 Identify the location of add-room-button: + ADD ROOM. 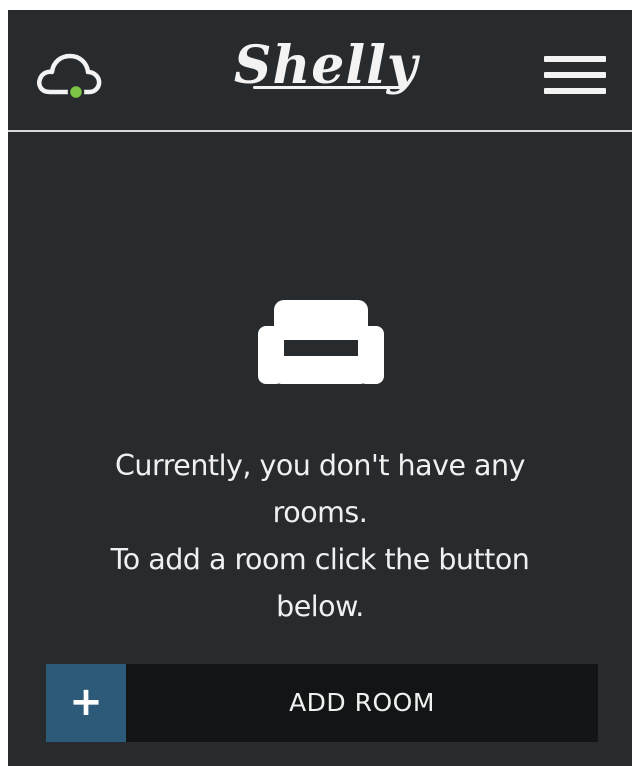
(322, 703).